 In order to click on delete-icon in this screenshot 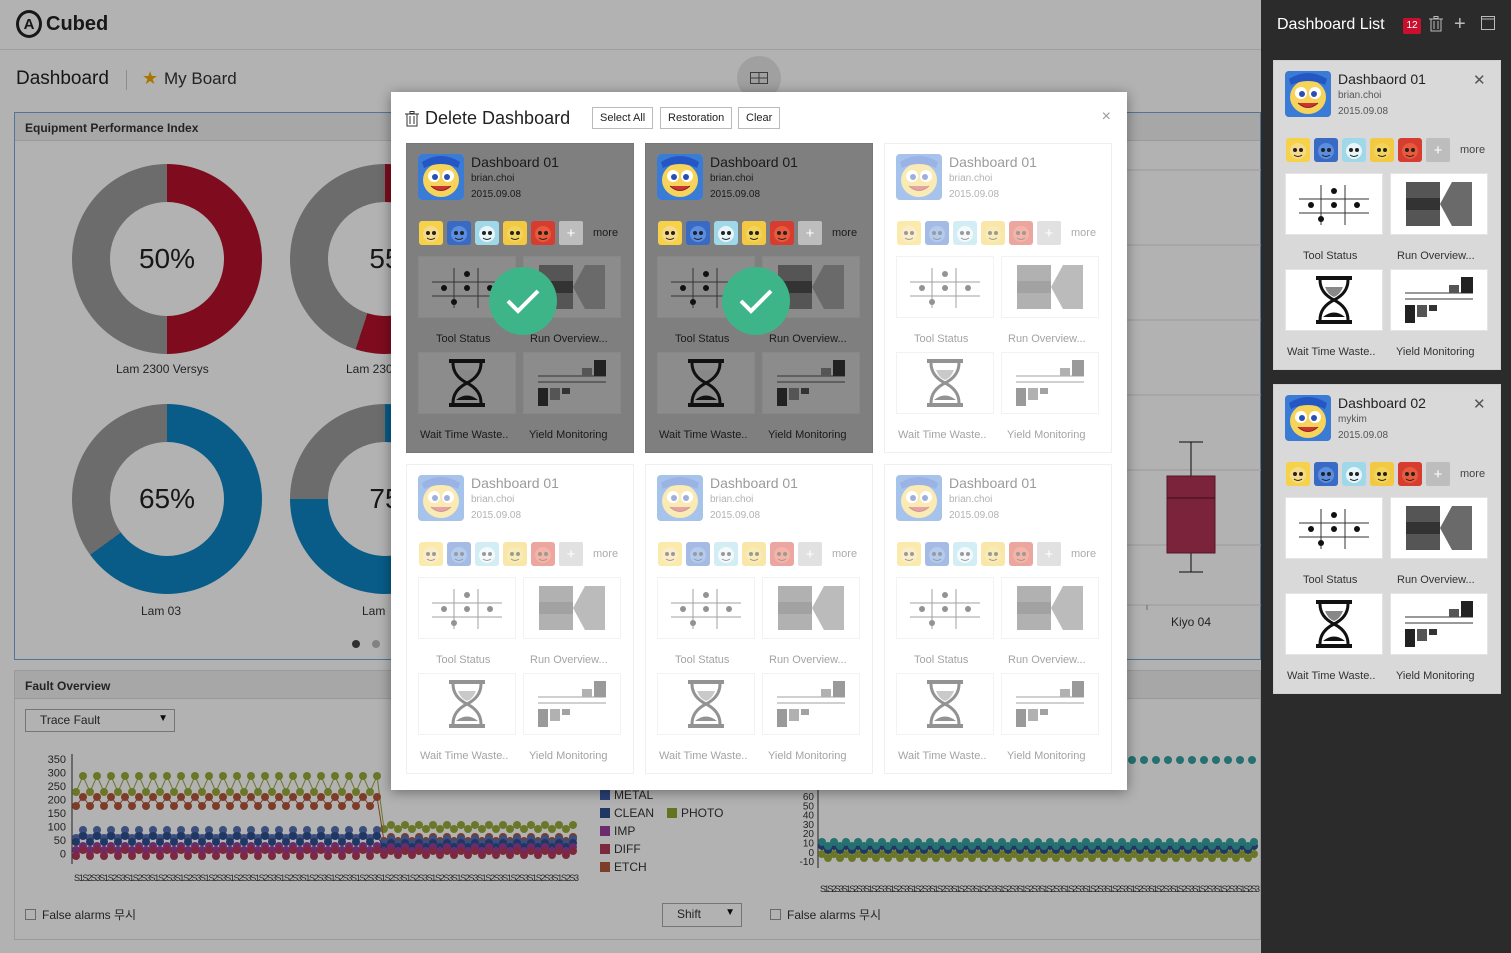, I will do `click(1436, 26)`.